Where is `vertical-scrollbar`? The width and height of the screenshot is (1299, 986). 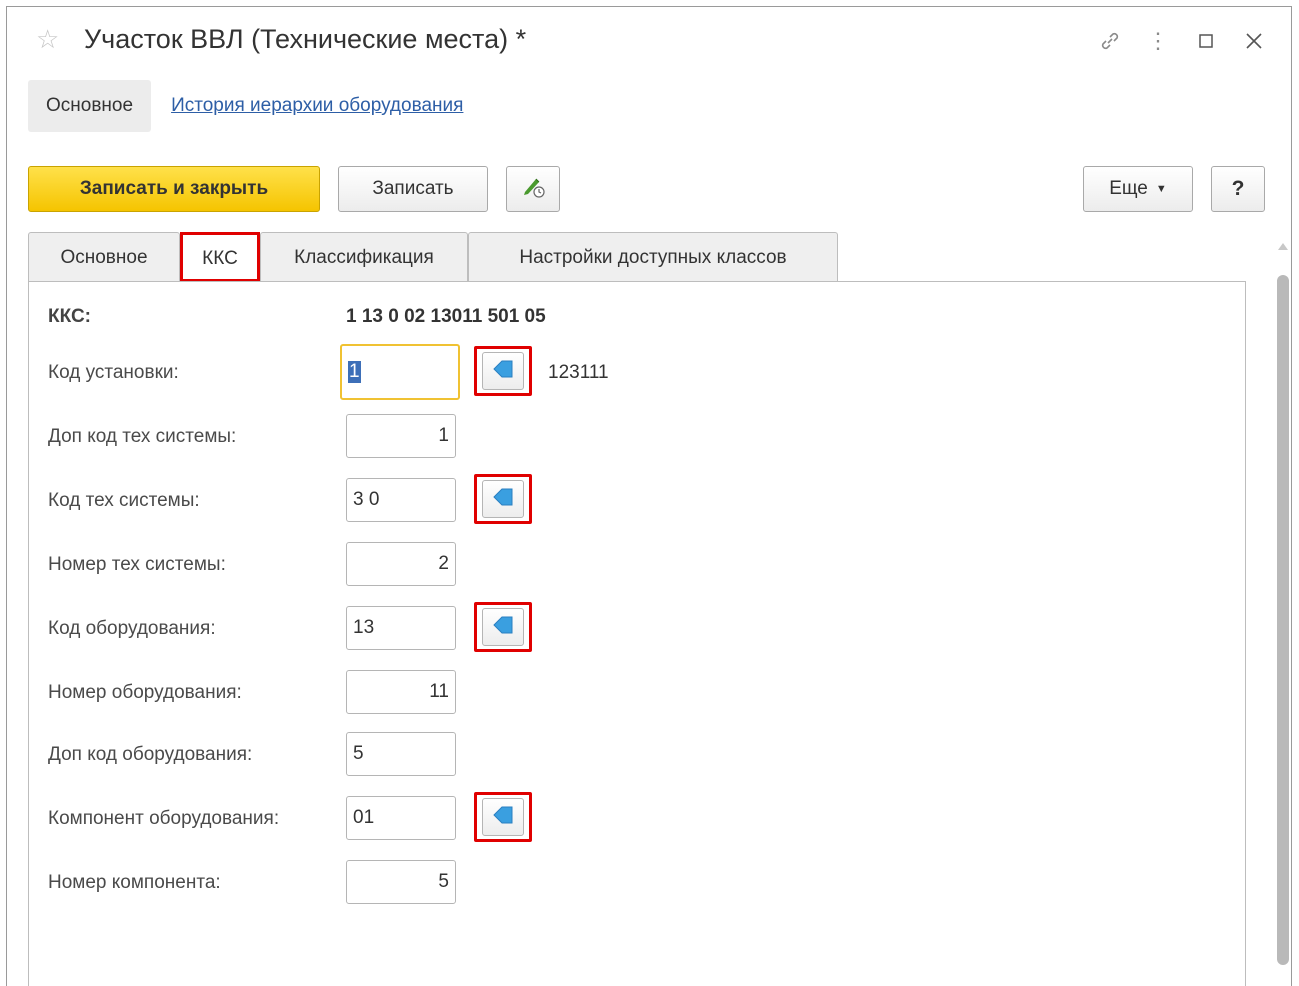 vertical-scrollbar is located at coordinates (1282, 608).